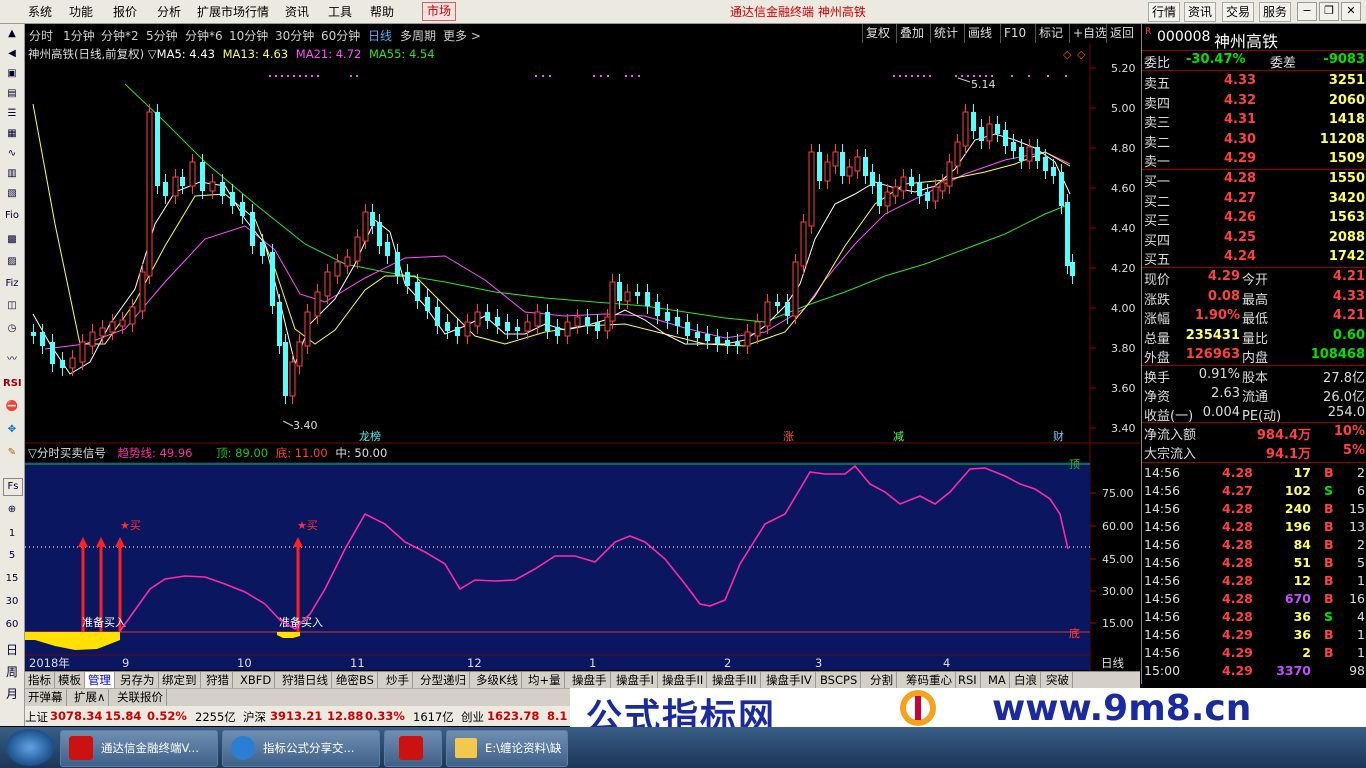 This screenshot has width=1366, height=768. I want to click on btn-stats: 统计, so click(945, 33).